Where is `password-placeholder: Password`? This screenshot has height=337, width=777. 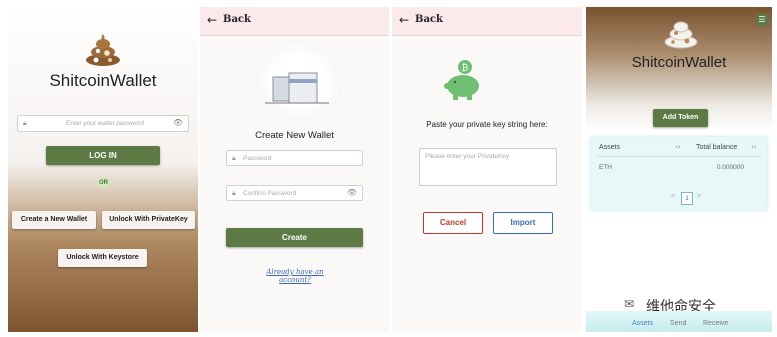 password-placeholder: Password is located at coordinates (257, 158).